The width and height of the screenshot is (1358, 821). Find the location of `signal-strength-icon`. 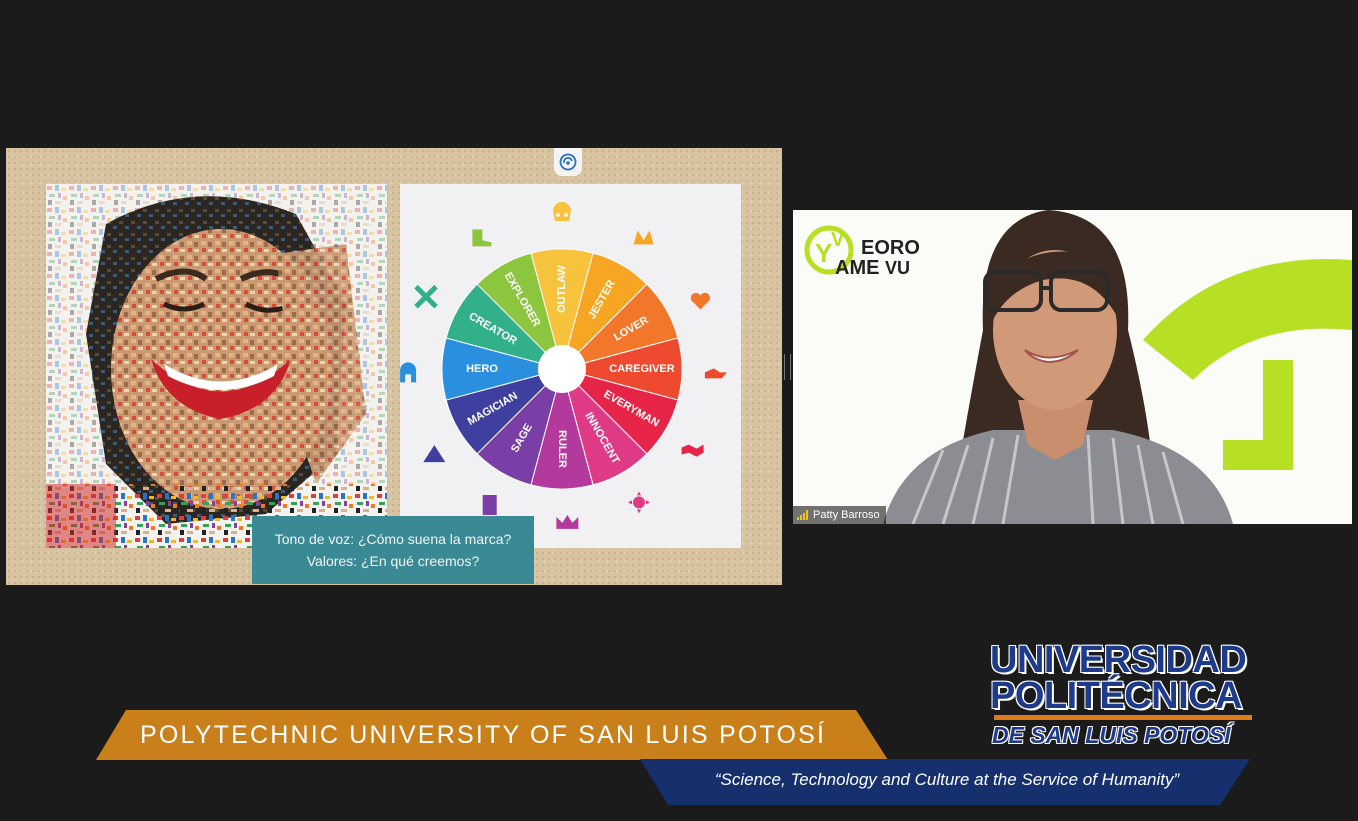

signal-strength-icon is located at coordinates (802, 515).